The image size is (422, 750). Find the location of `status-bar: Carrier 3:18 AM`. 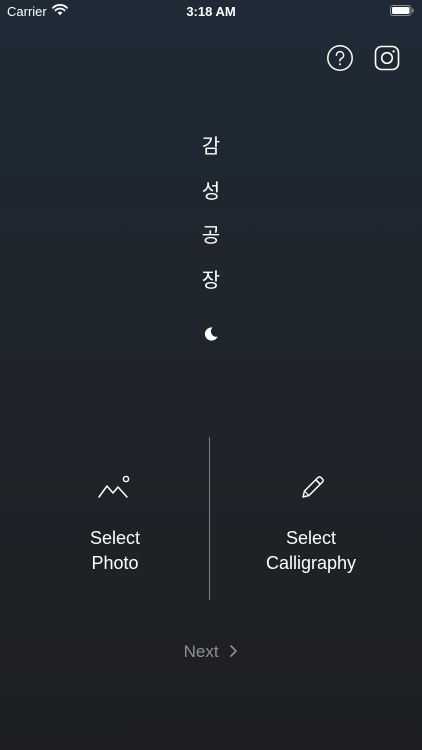

status-bar: Carrier 3:18 AM is located at coordinates (211, 11).